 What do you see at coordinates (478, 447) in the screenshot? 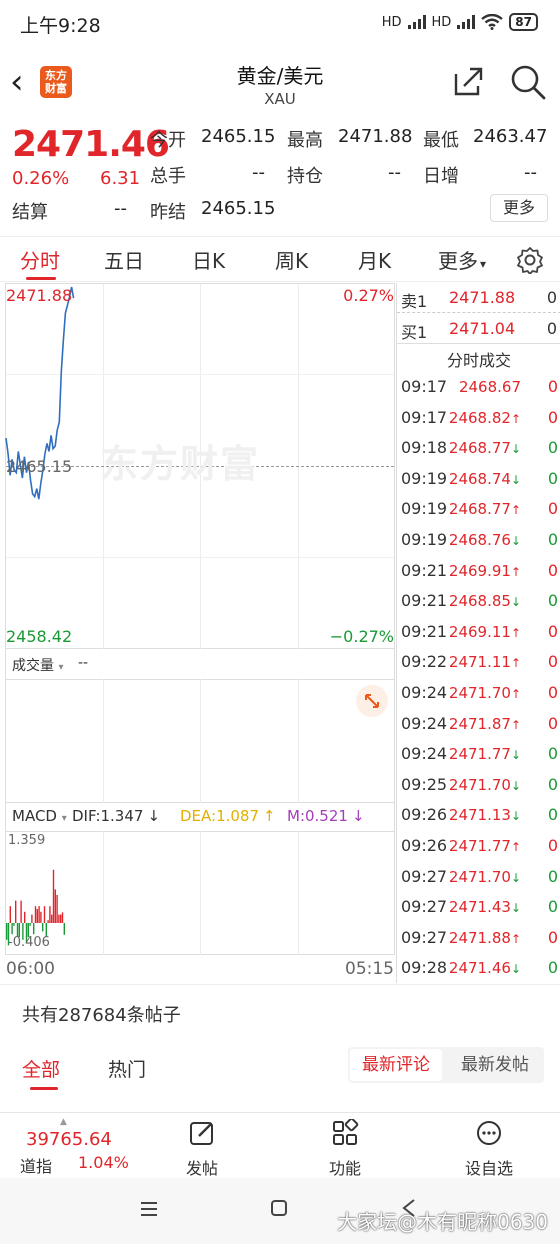
I see `tick-row: 09:18 2468.77↓ 0` at bounding box center [478, 447].